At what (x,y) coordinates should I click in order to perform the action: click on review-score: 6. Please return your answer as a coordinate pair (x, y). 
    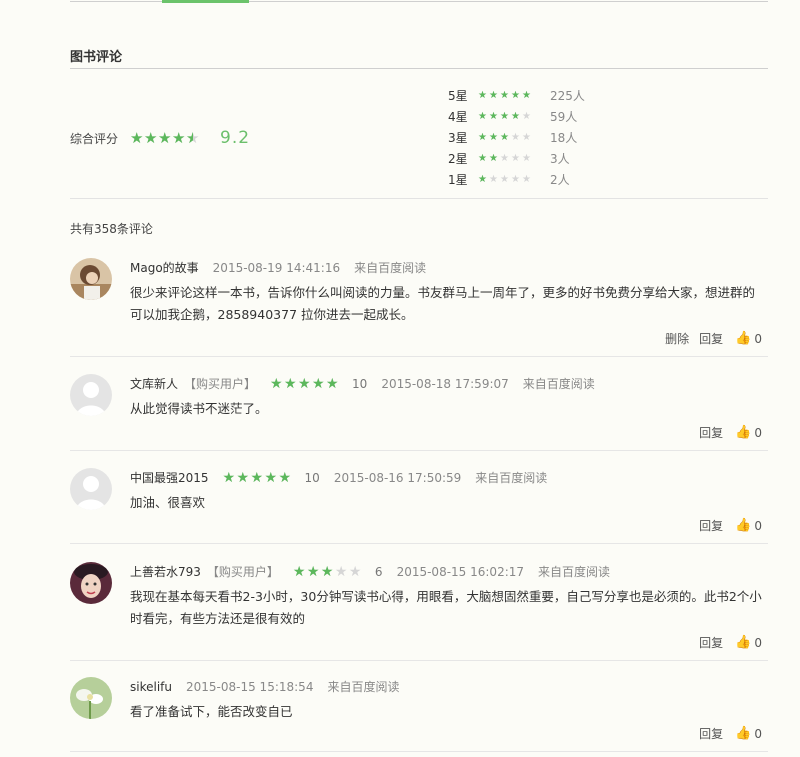
    Looking at the image, I should click on (378, 571).